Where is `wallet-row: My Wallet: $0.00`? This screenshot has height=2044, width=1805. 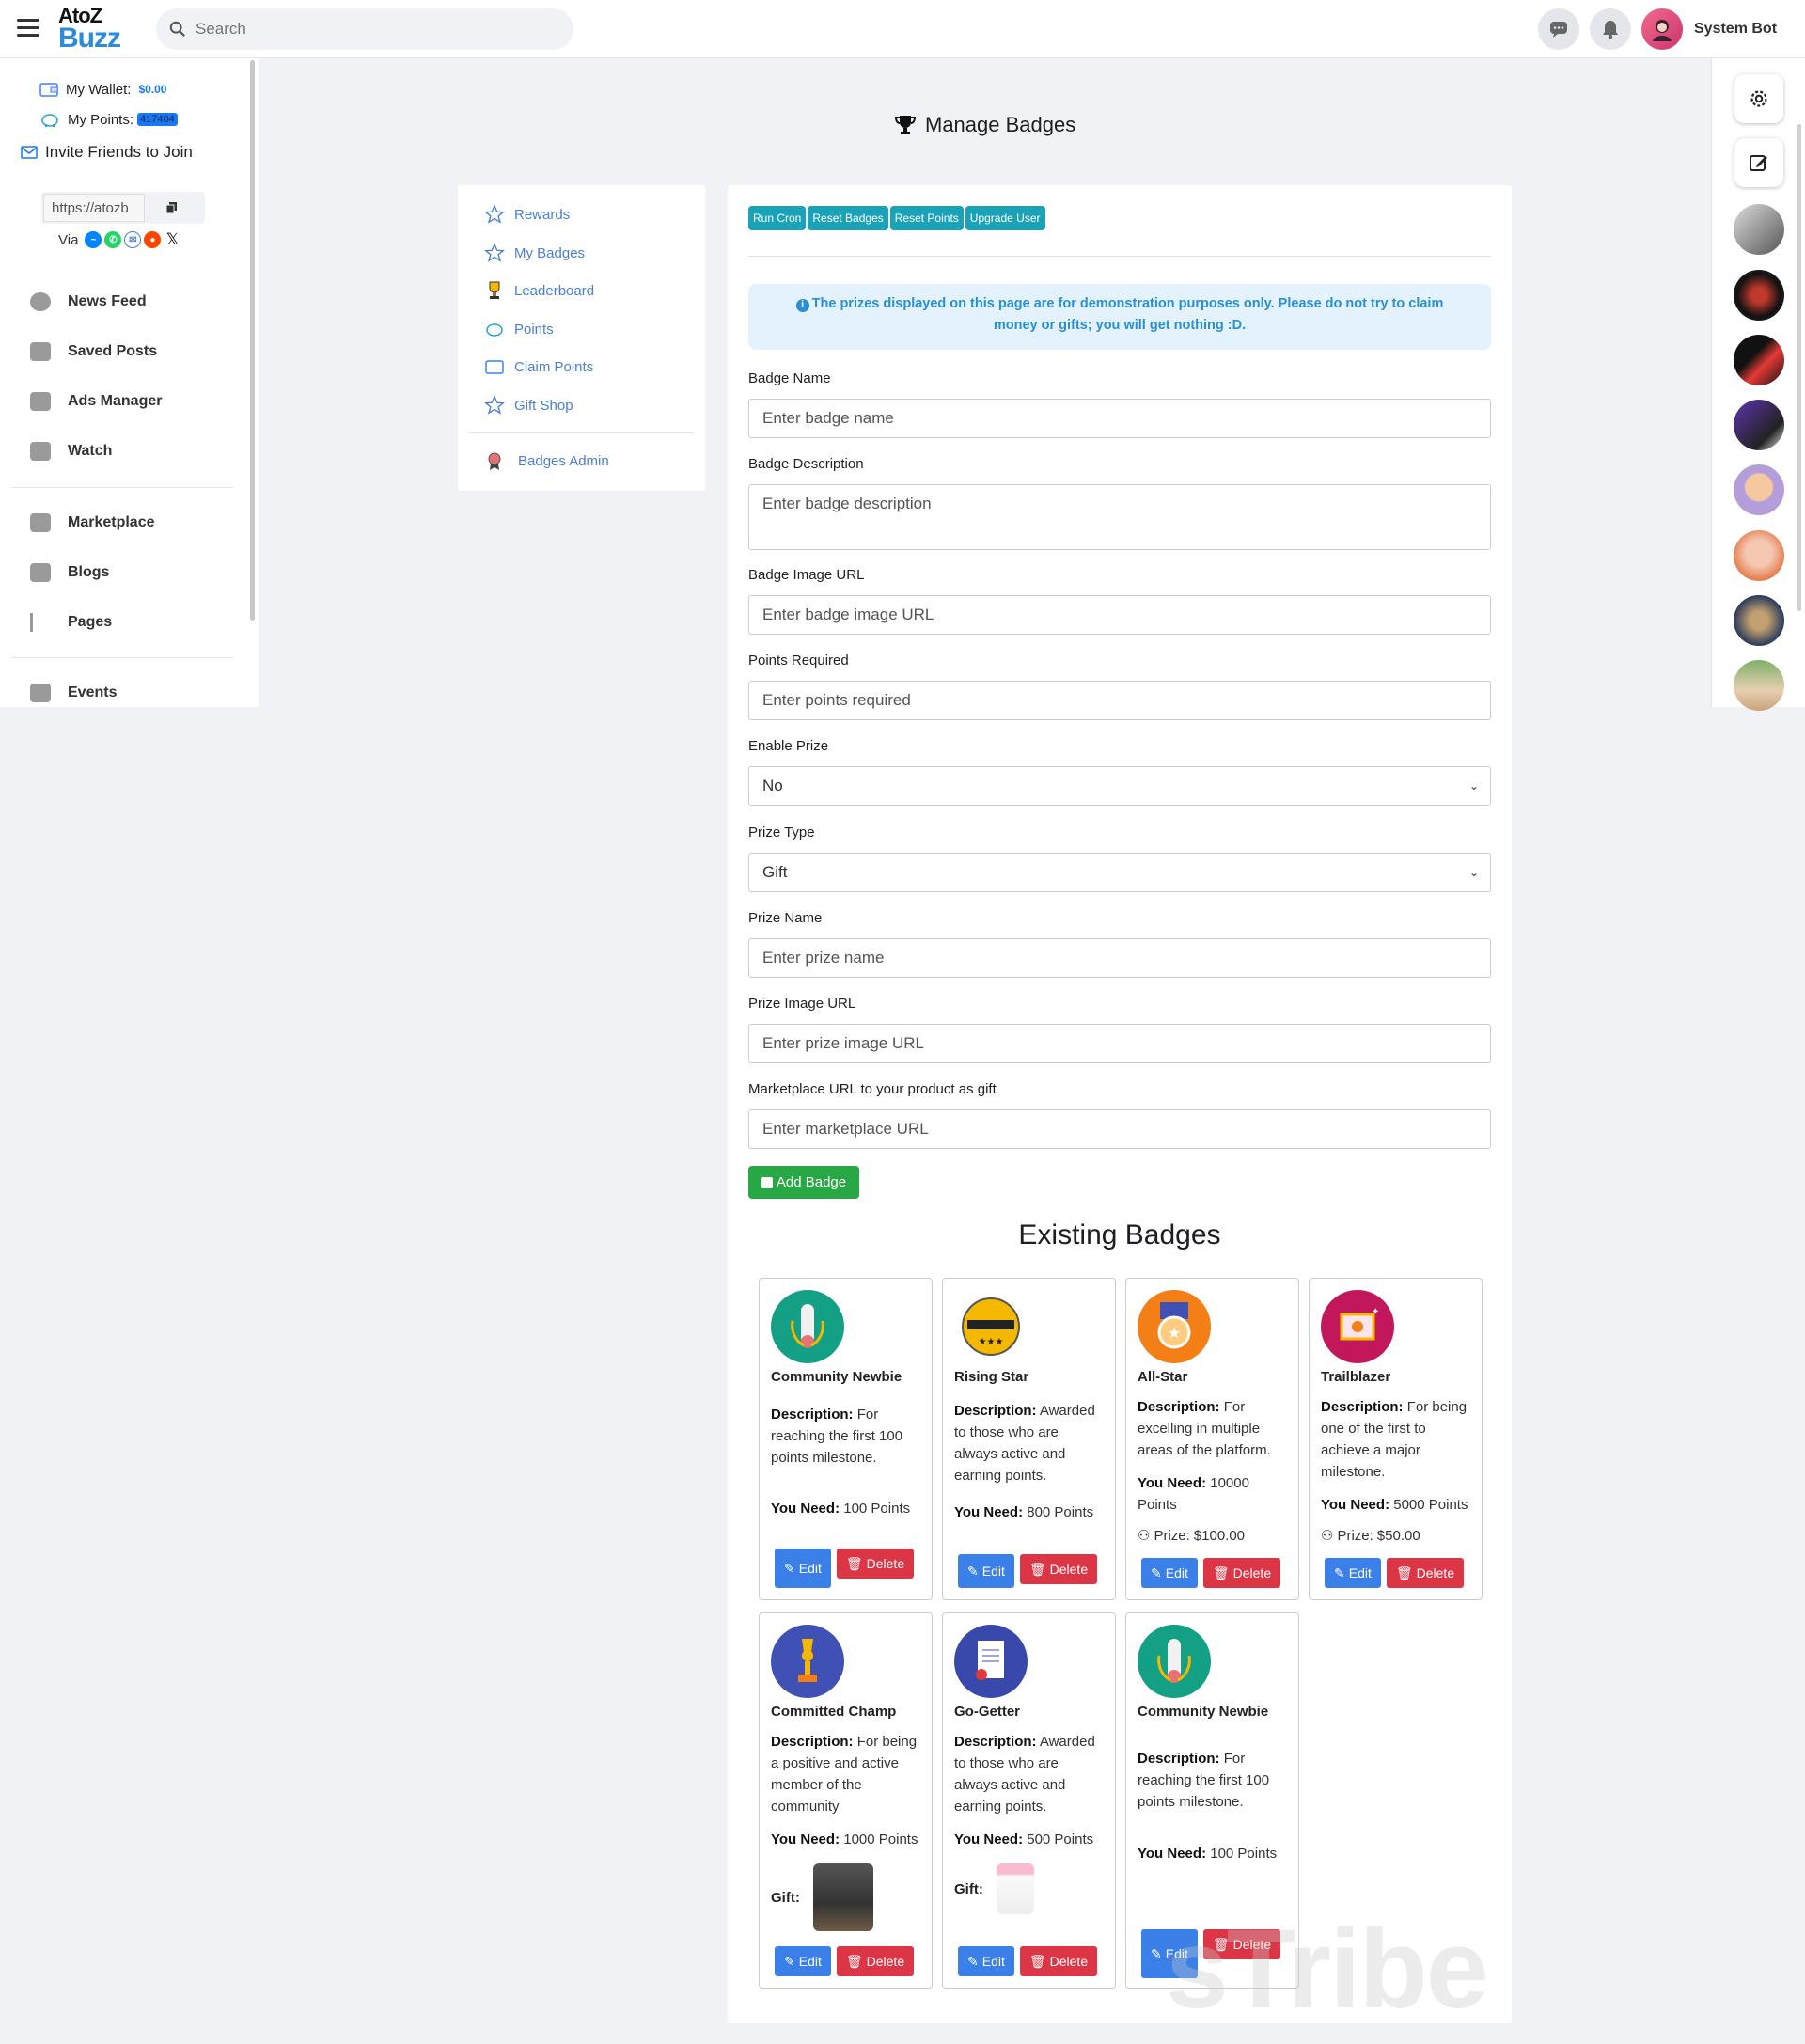
wallet-row: My Wallet: $0.00 is located at coordinates (102, 89).